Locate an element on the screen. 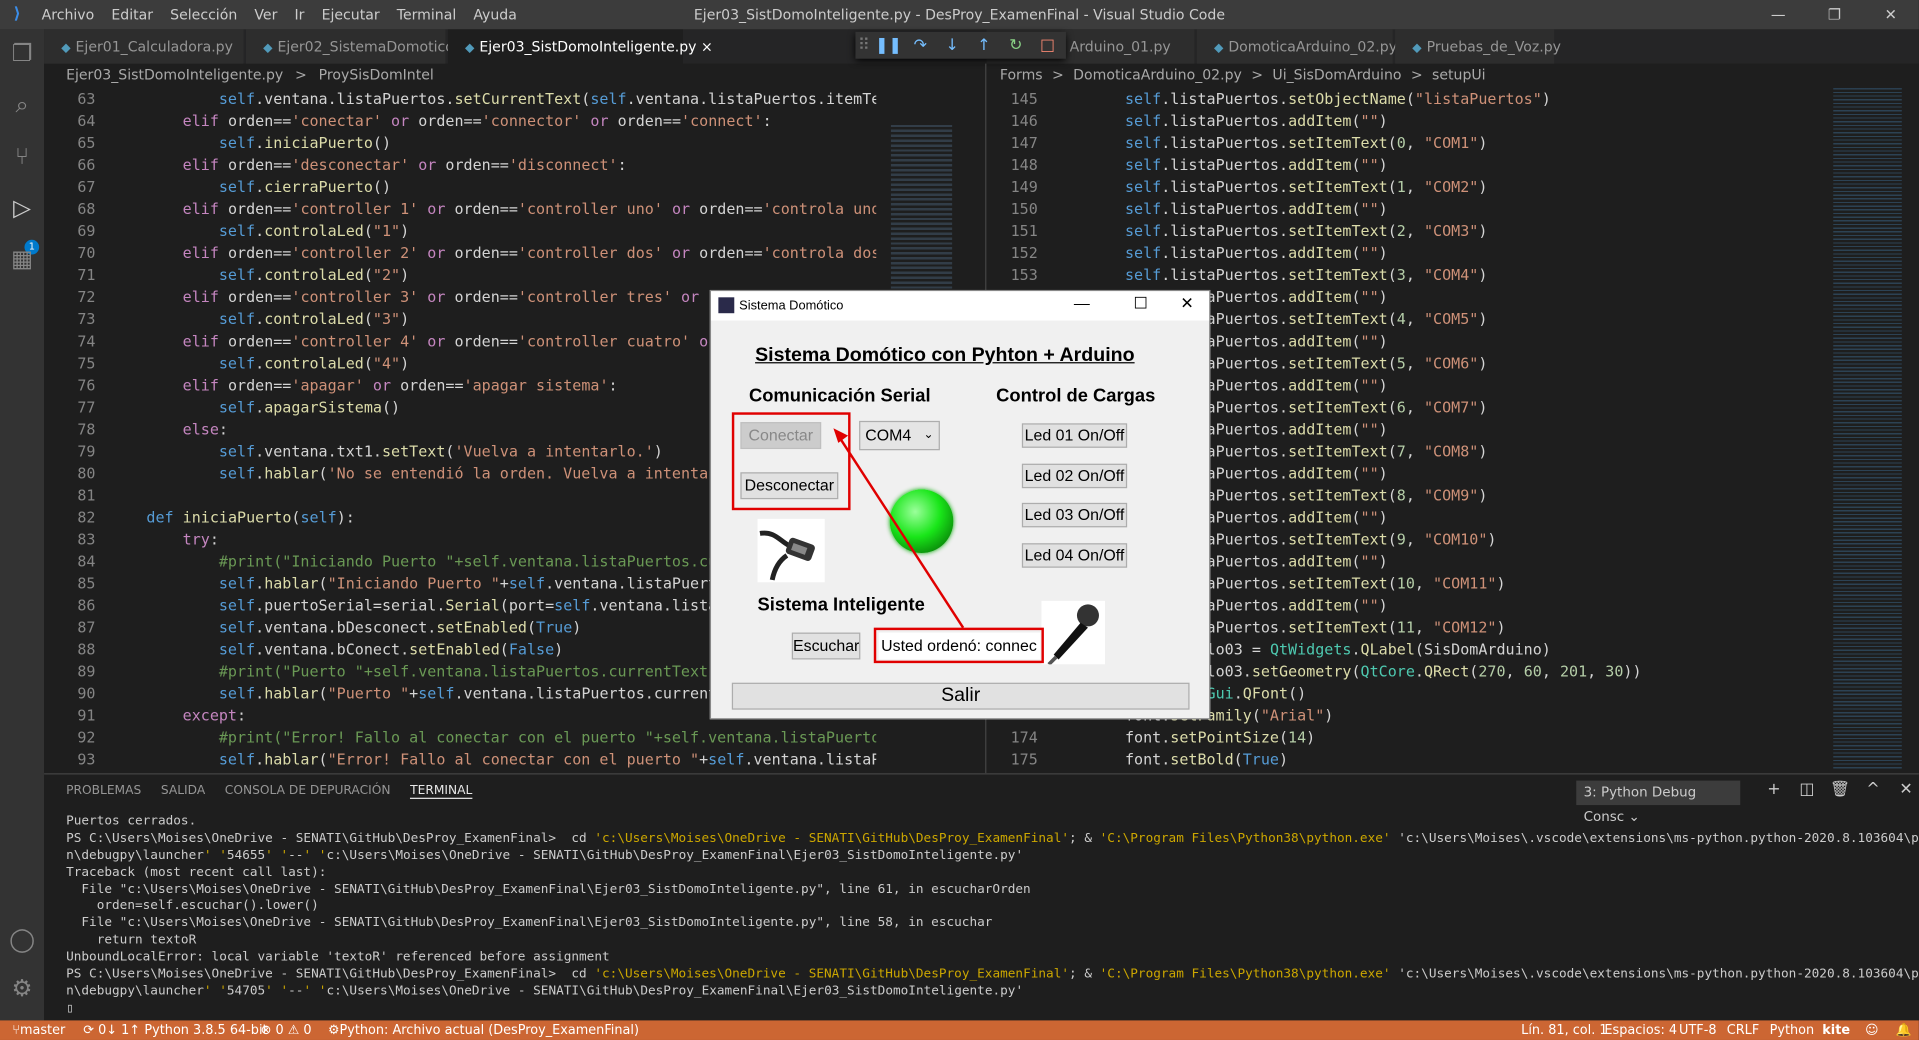  tab-ejer02: ◆ Ejer02_SistemaDomotico.py is located at coordinates (360, 46).